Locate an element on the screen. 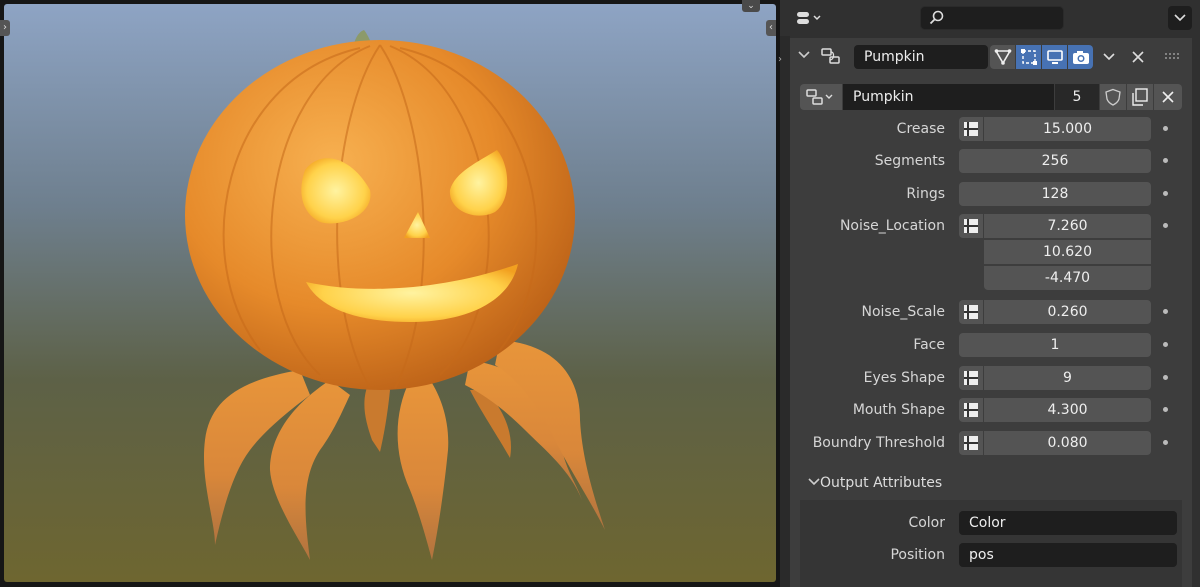 This screenshot has width=1200, height=587. node-group-users-count: 5 is located at coordinates (1077, 97).